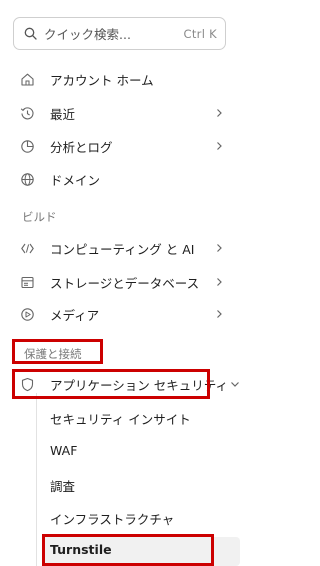 The width and height of the screenshot is (320, 566). What do you see at coordinates (27, 113) in the screenshot?
I see `history-icon` at bounding box center [27, 113].